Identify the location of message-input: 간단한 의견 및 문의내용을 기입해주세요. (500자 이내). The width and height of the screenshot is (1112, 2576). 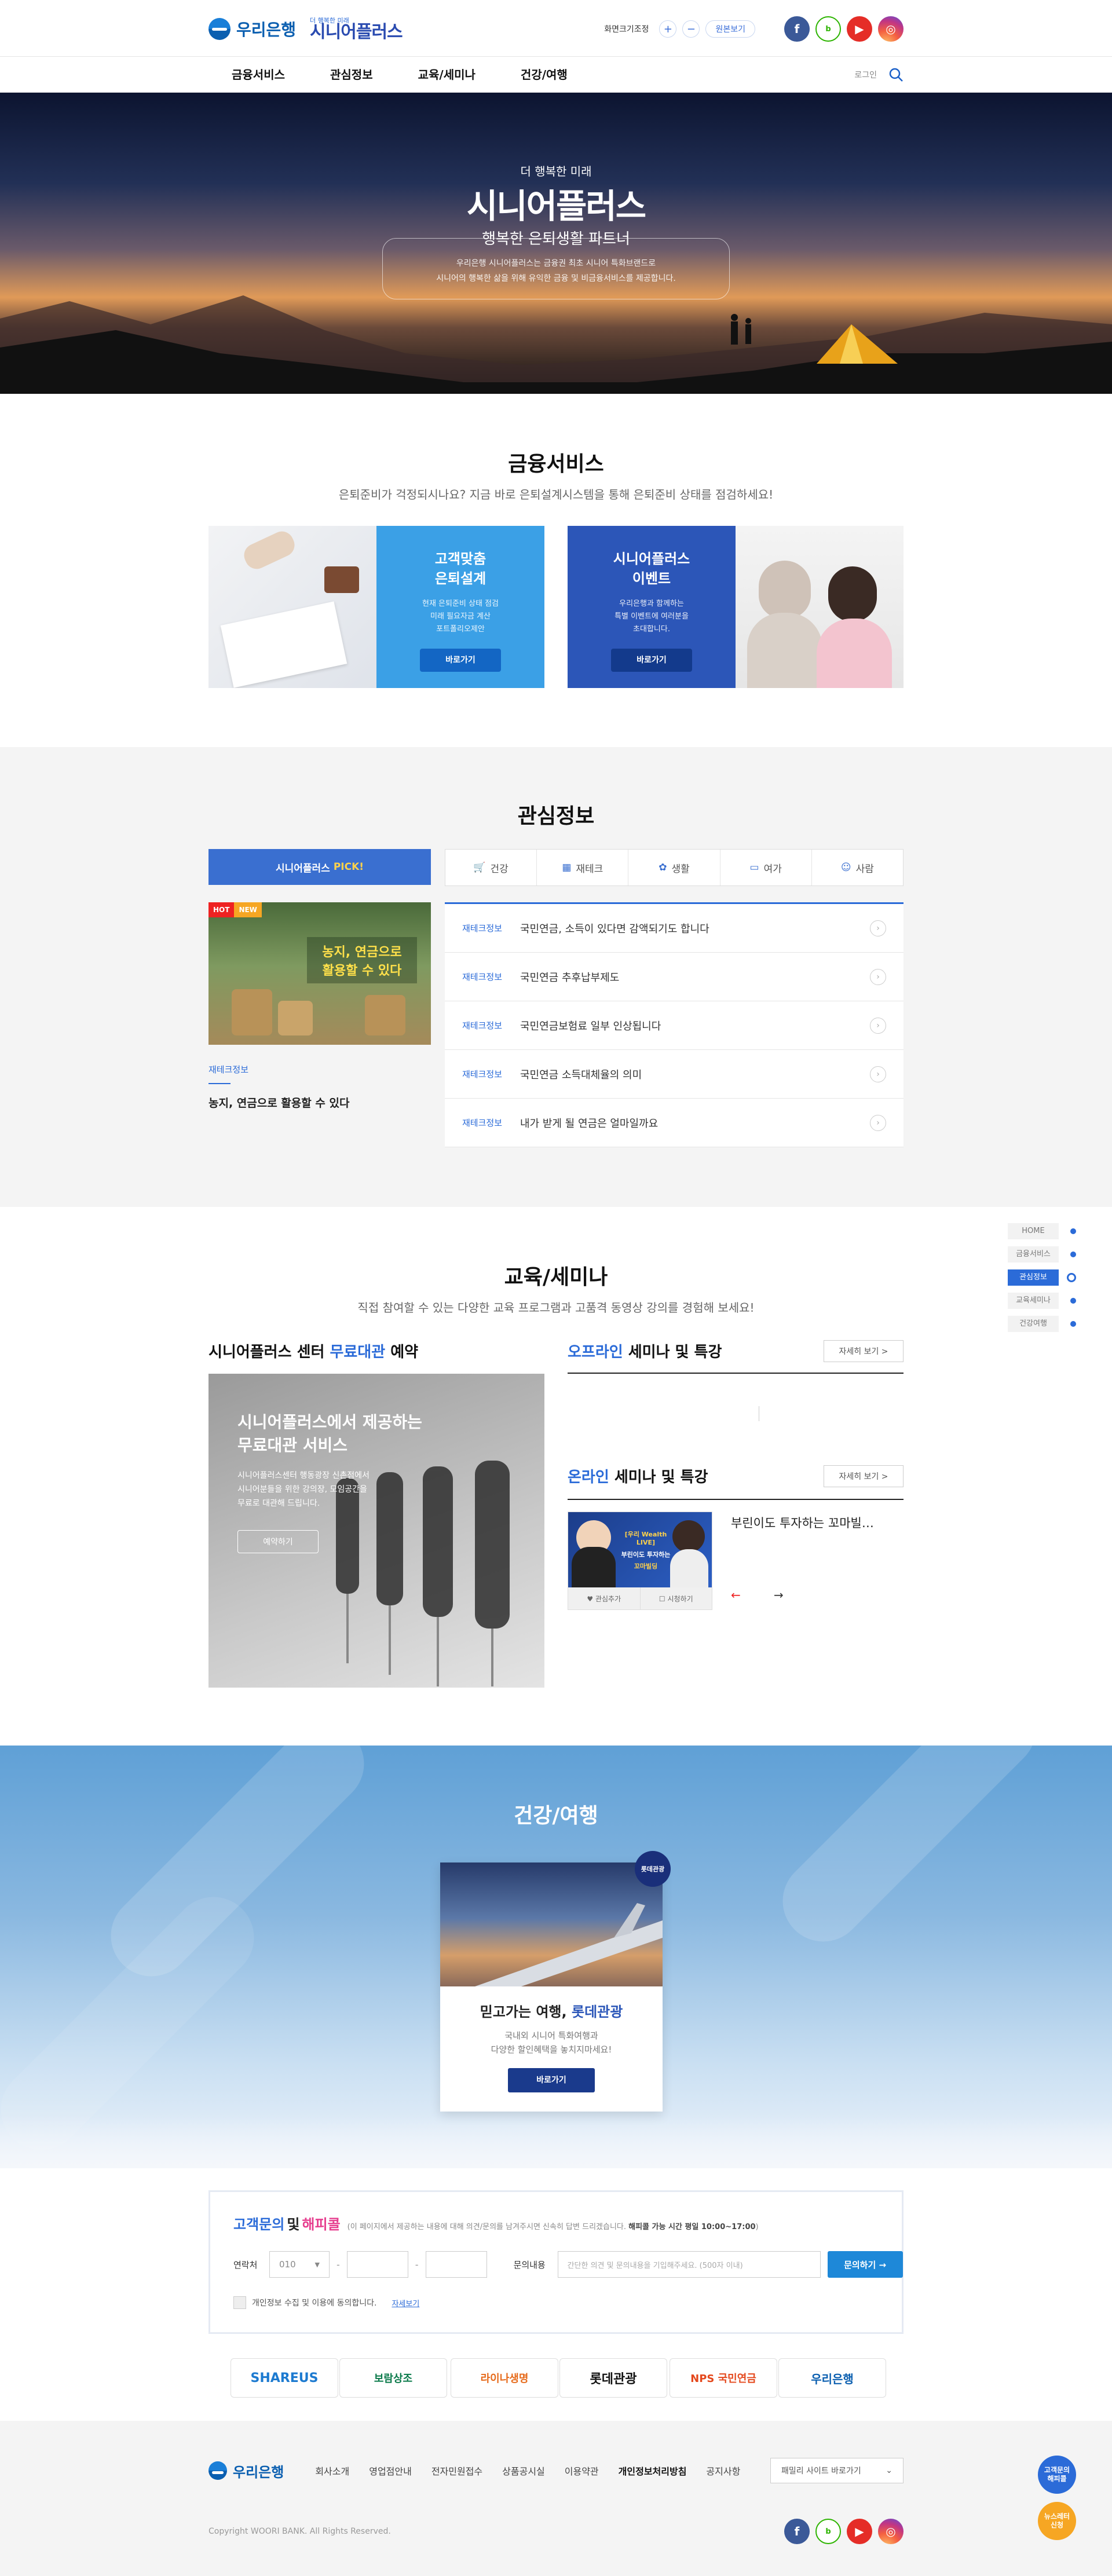
(689, 2264).